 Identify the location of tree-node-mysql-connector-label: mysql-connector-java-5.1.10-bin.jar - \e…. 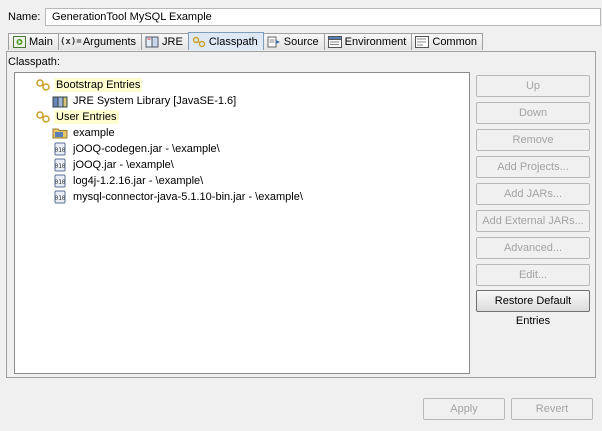
(188, 197).